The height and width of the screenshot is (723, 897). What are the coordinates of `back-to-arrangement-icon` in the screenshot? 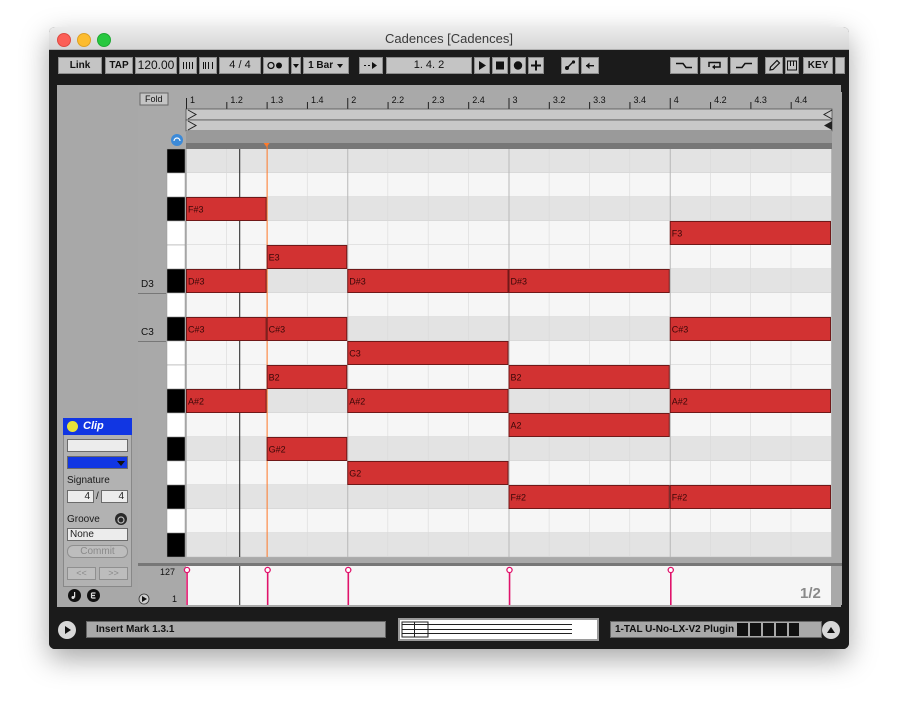 It's located at (590, 65).